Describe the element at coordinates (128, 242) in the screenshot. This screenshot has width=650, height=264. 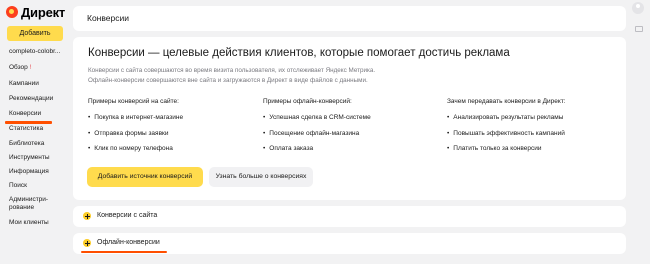
I see `accordion-label: Офлайн-конверсии` at that location.